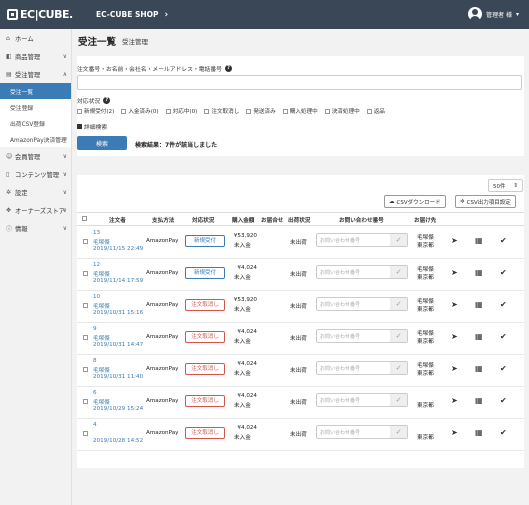 The image size is (529, 505). What do you see at coordinates (342, 111) in the screenshot?
I see `status-checkbox-payment-processing: 決済処理中` at bounding box center [342, 111].